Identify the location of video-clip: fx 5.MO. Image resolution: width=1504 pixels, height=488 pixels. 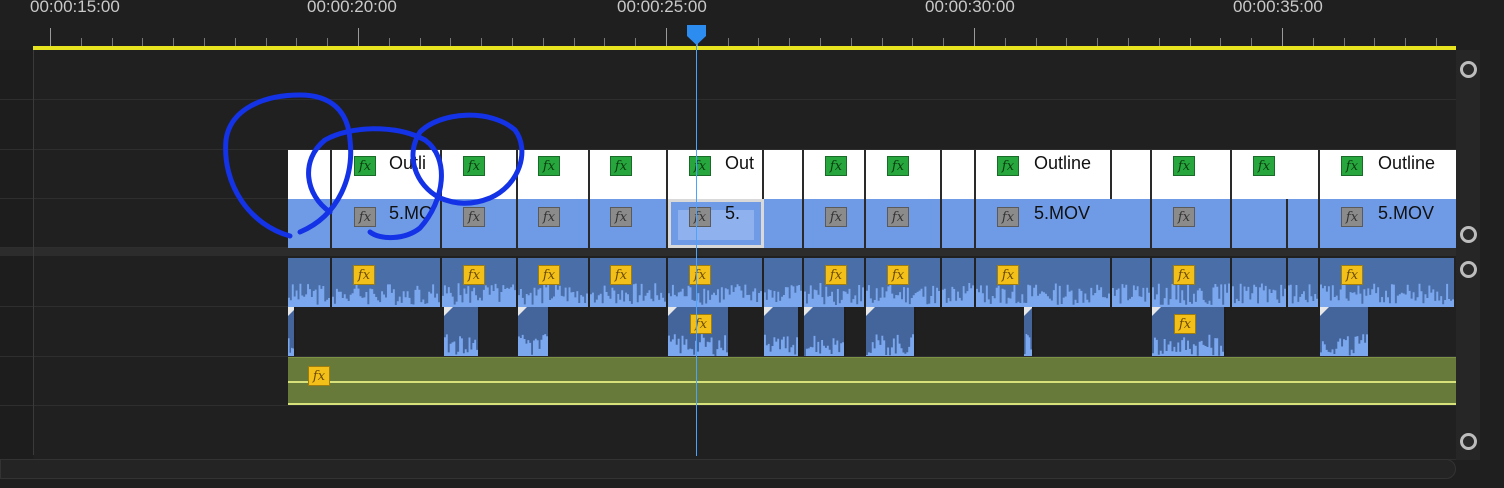
(387, 223).